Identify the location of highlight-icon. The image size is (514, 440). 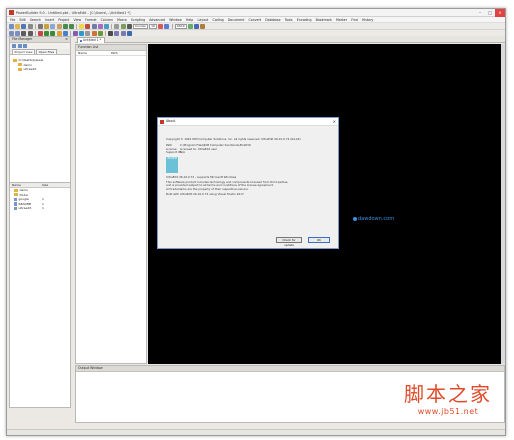
(82, 26).